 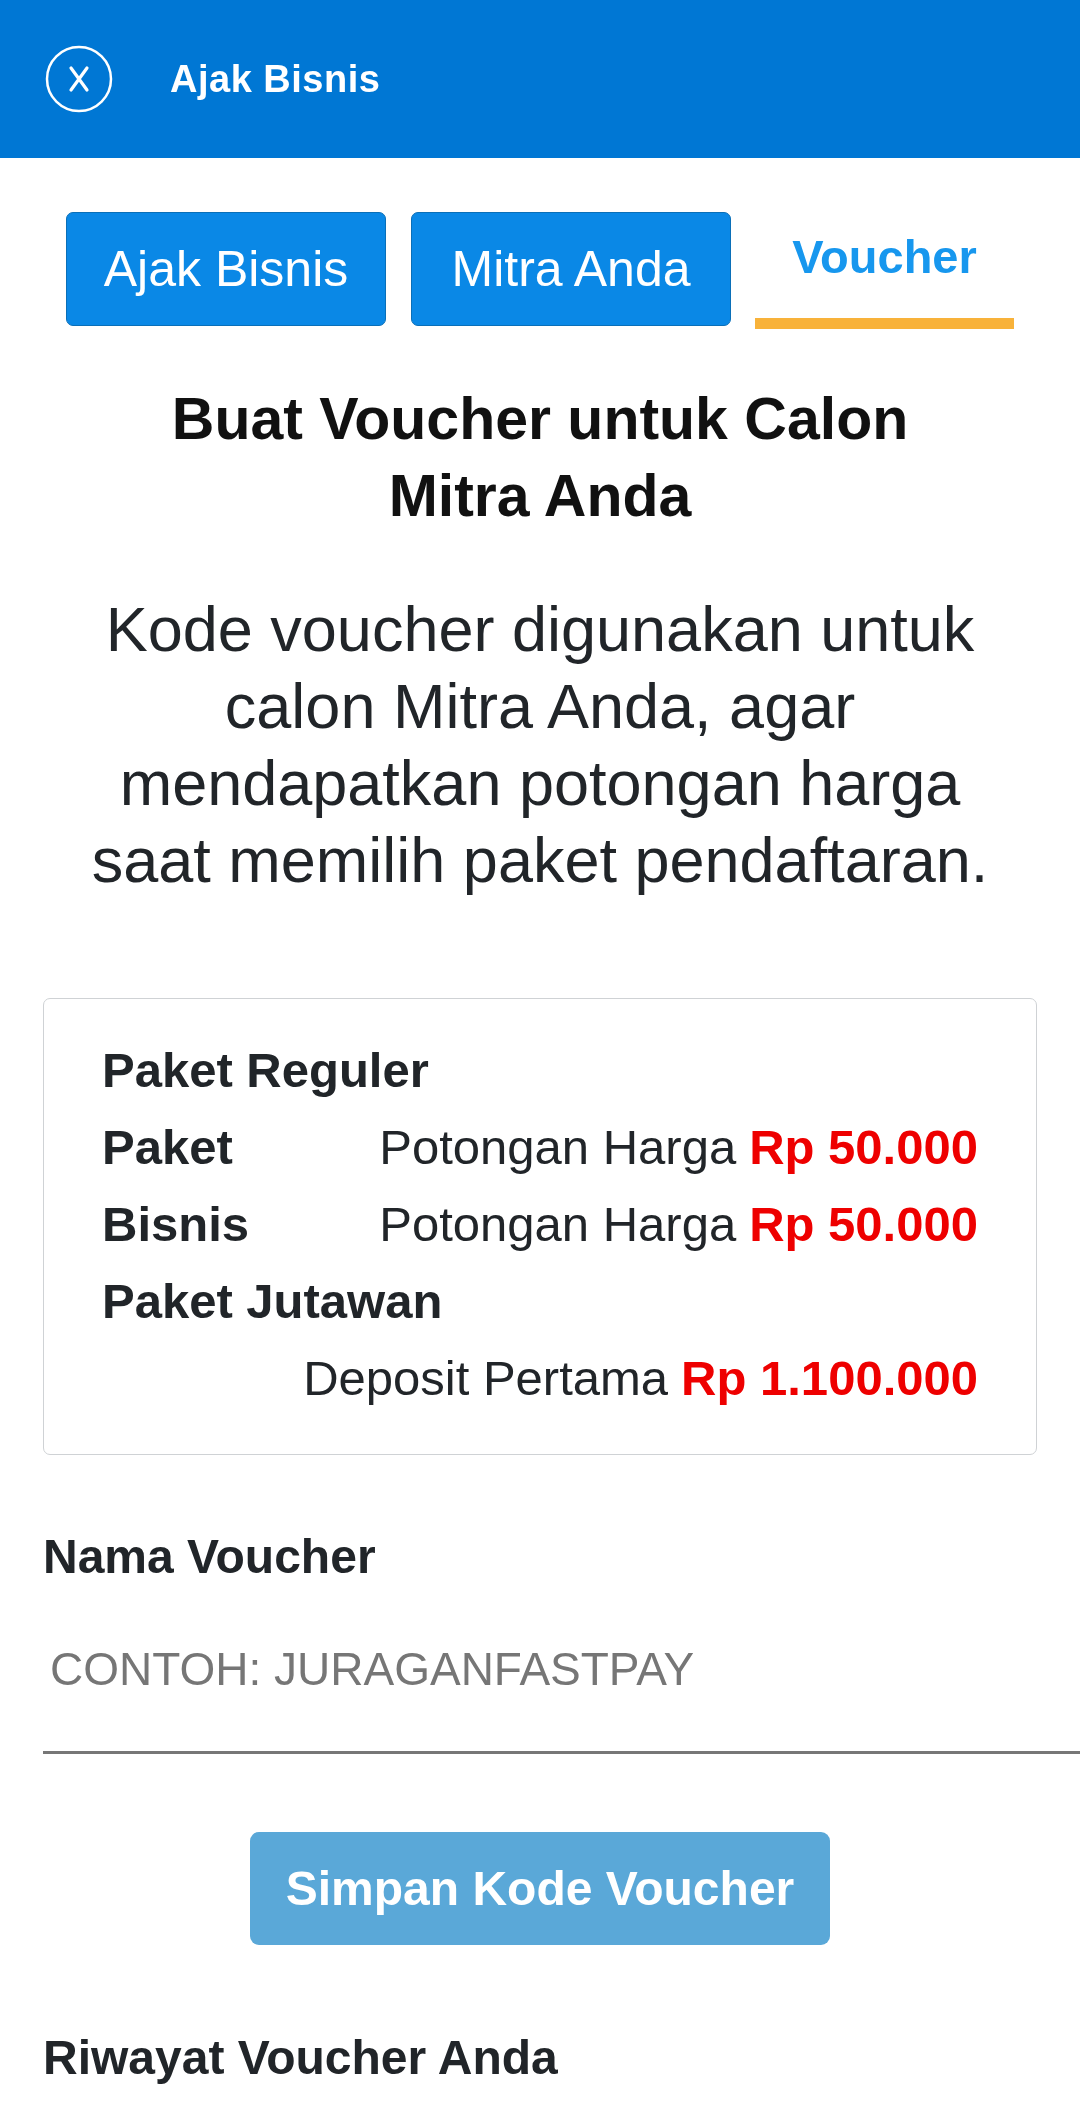 I want to click on description-text: Kode voucher digunakan untuk calon Mitra Anda, agar mendapatkan potongan harga saat memilih paket pendaftaran., so click(x=540, y=745).